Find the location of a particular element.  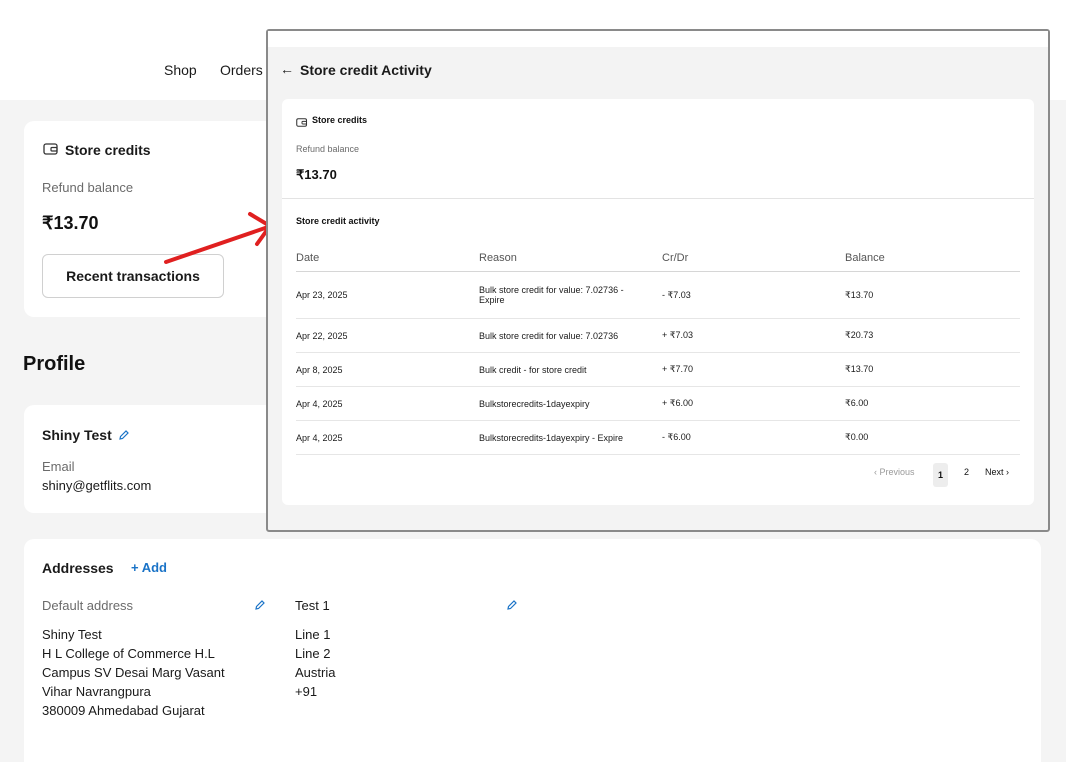

pagination-previous-label: Previous is located at coordinates (897, 472).